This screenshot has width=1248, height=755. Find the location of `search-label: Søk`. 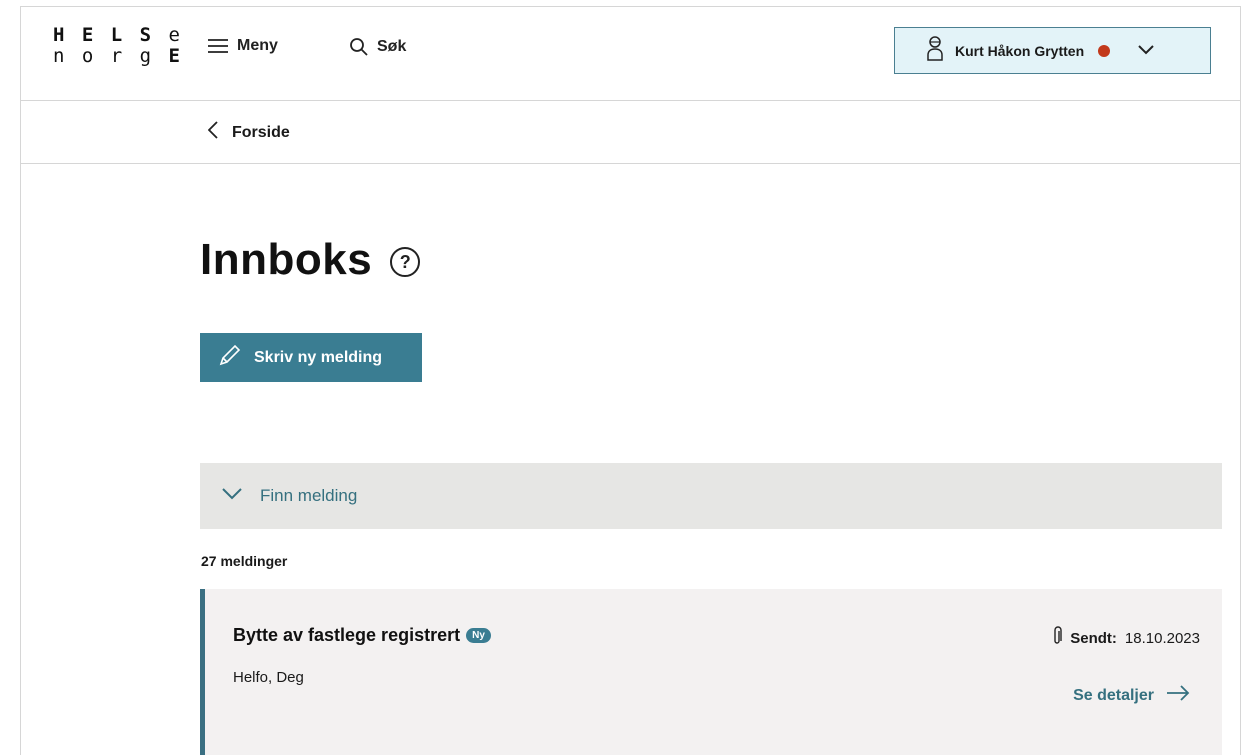

search-label: Søk is located at coordinates (392, 46).